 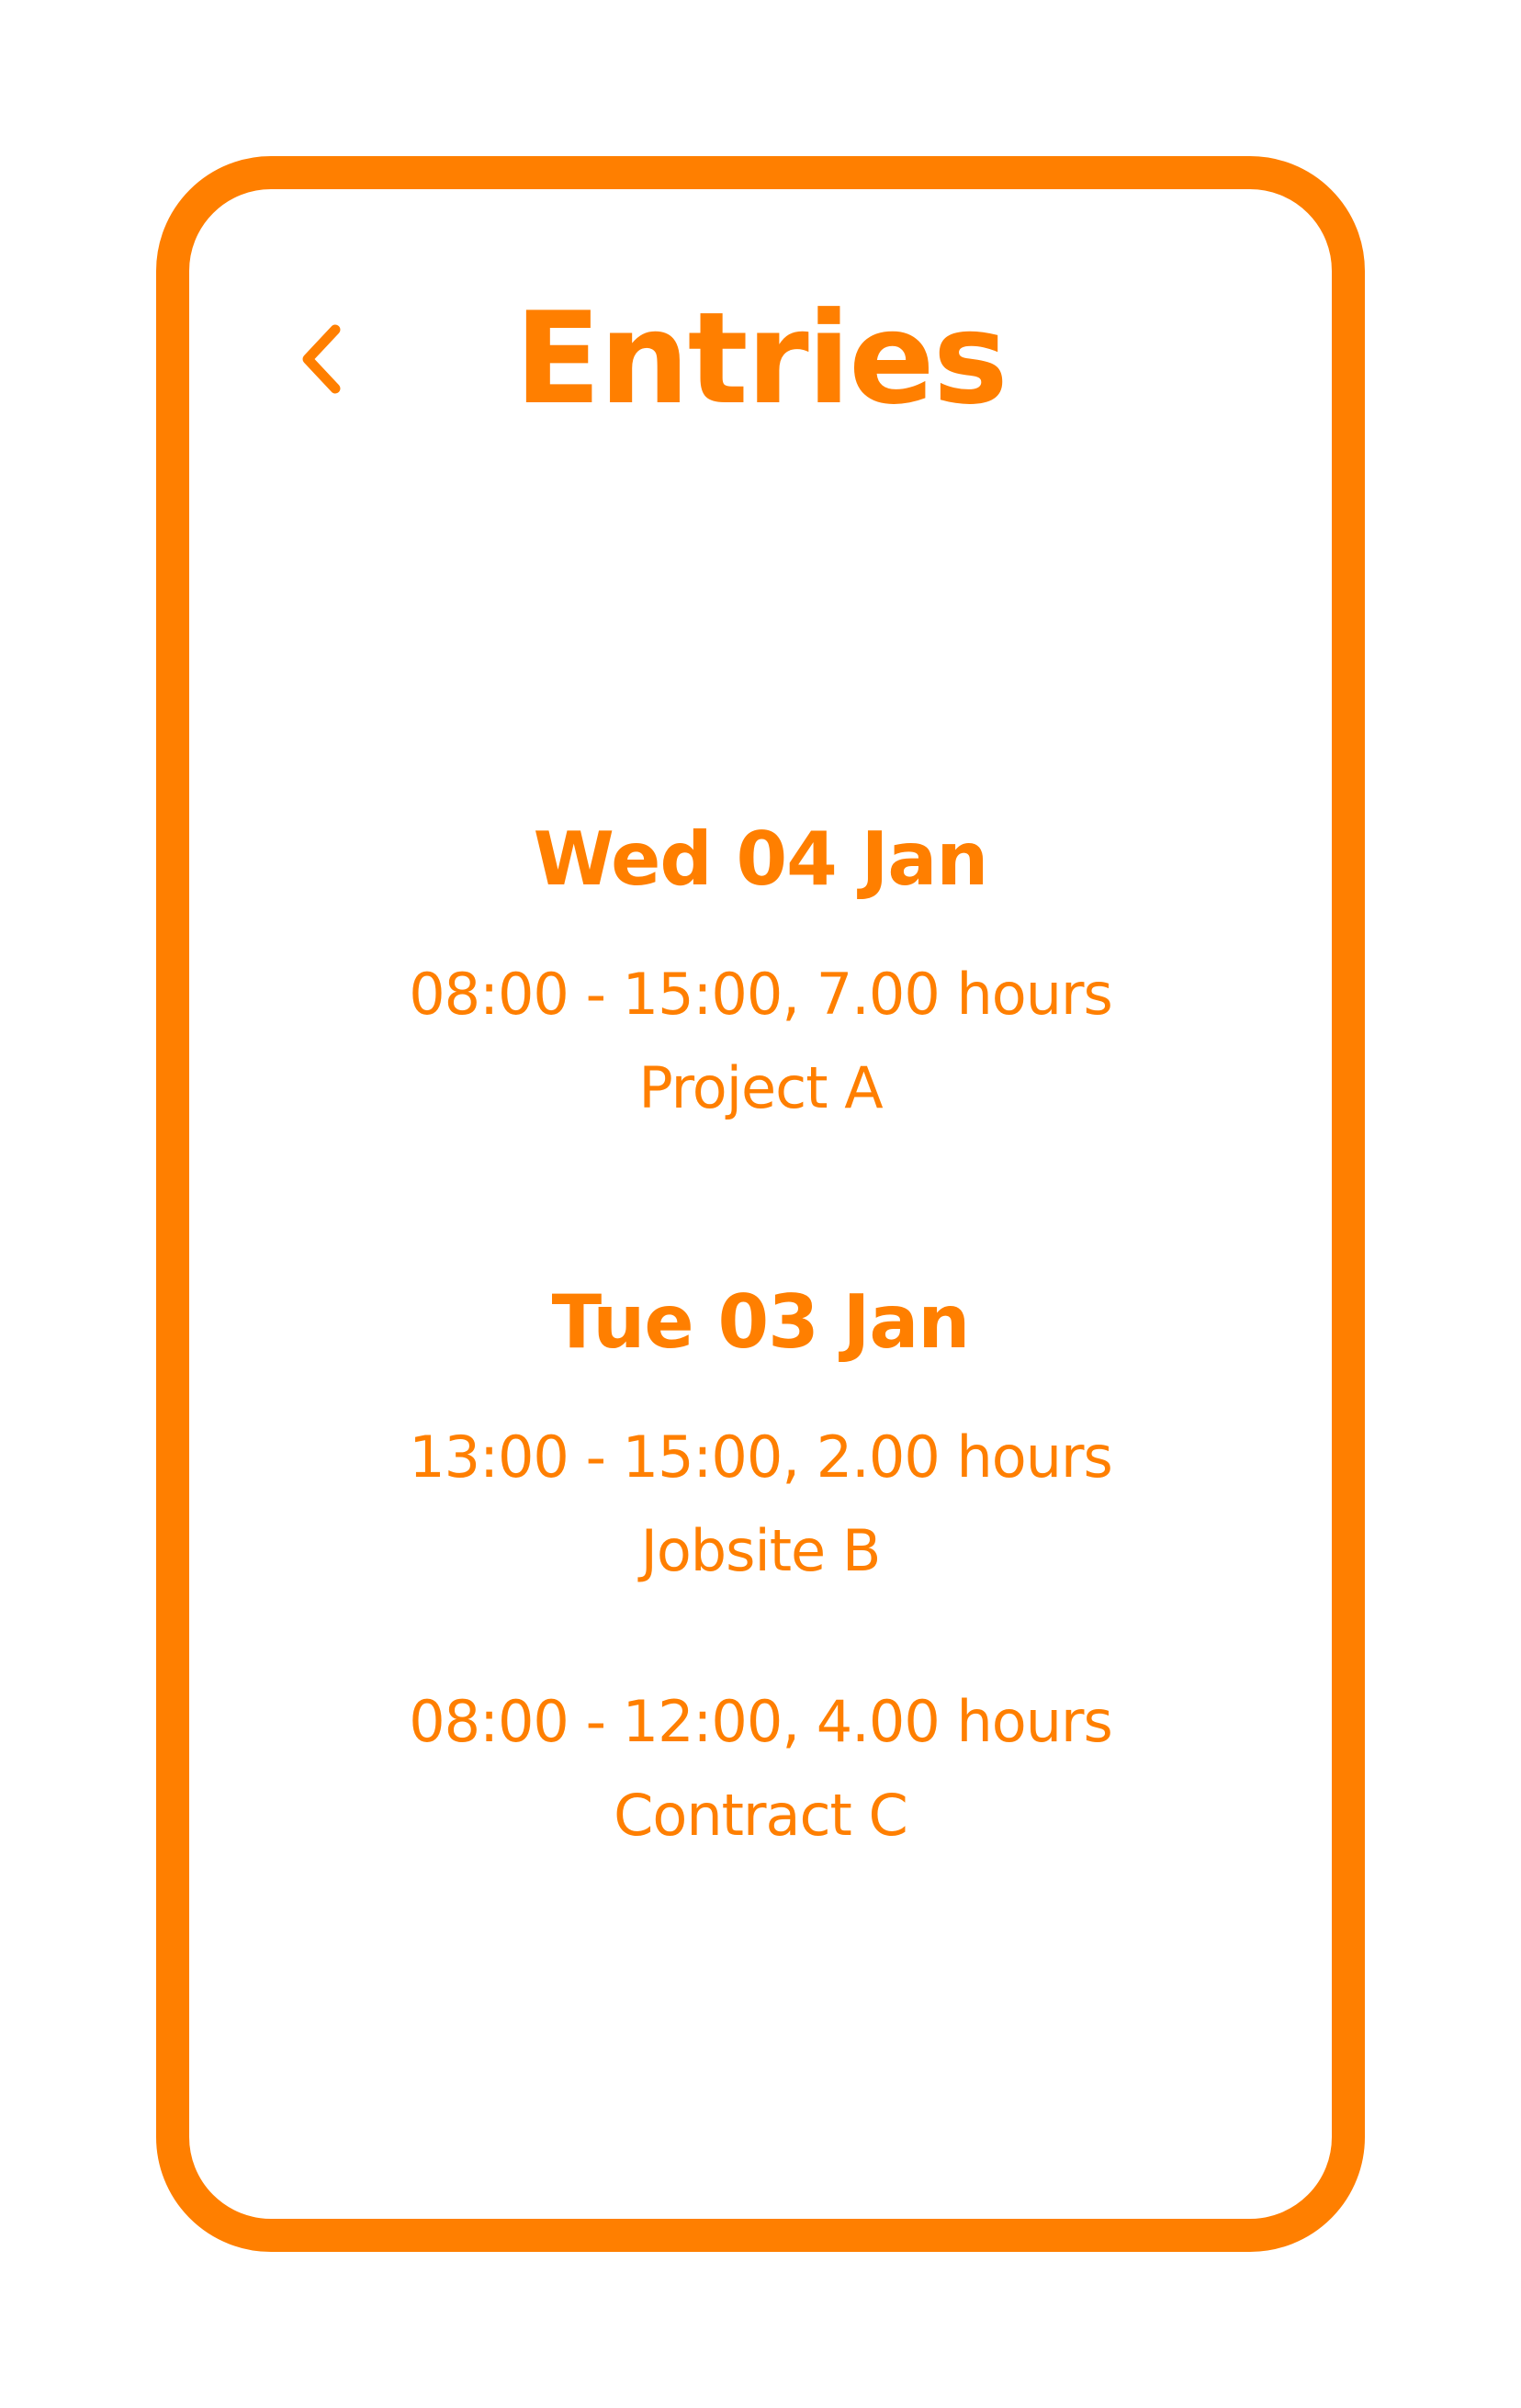 I want to click on entry-time: 13:00 - 15:00, 2.00 hours, so click(x=761, y=1457).